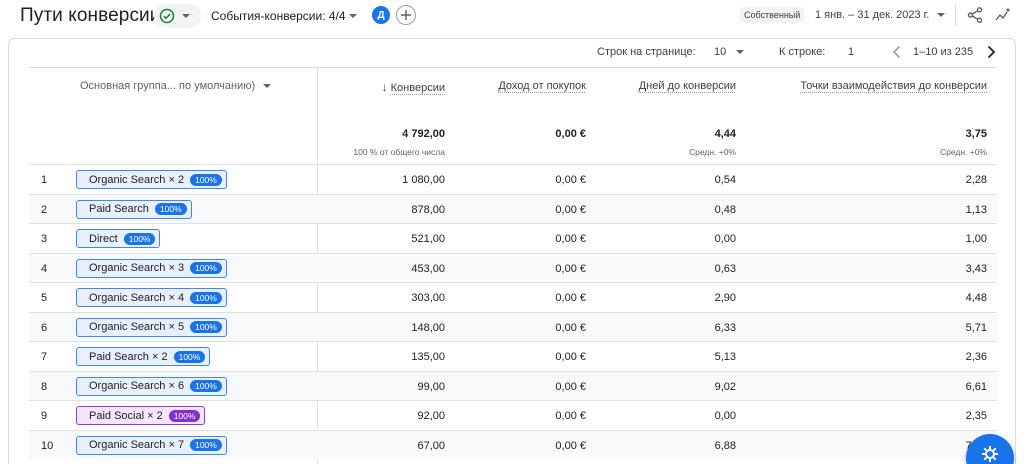 This screenshot has width=1024, height=464. Describe the element at coordinates (44, 327) in the screenshot. I see `row-rank: 6` at that location.